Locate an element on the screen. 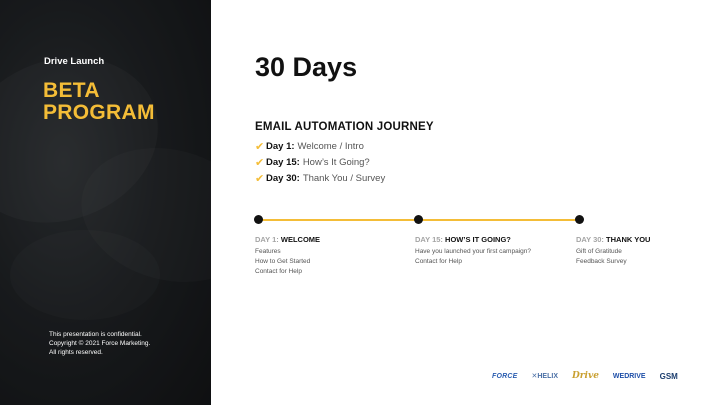 The width and height of the screenshot is (720, 405). sidebar-subtitle: Drive Launch is located at coordinates (74, 61).